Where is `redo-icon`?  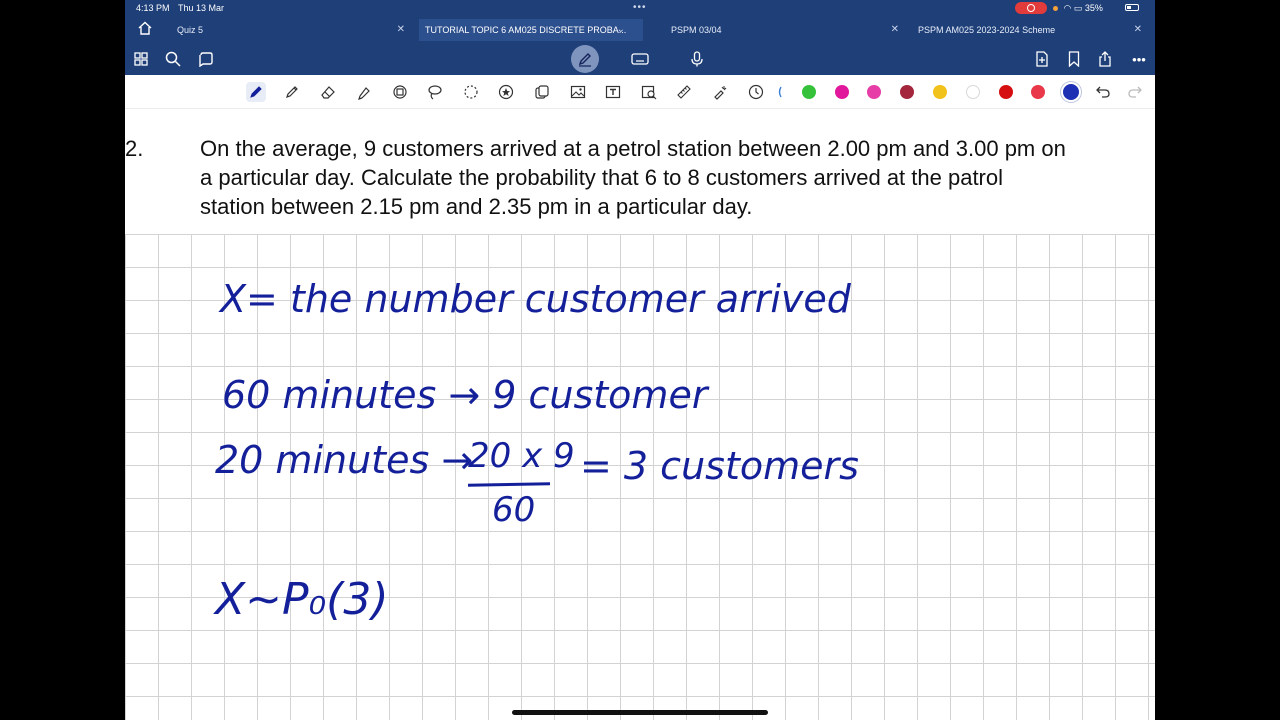
redo-icon is located at coordinates (1135, 92).